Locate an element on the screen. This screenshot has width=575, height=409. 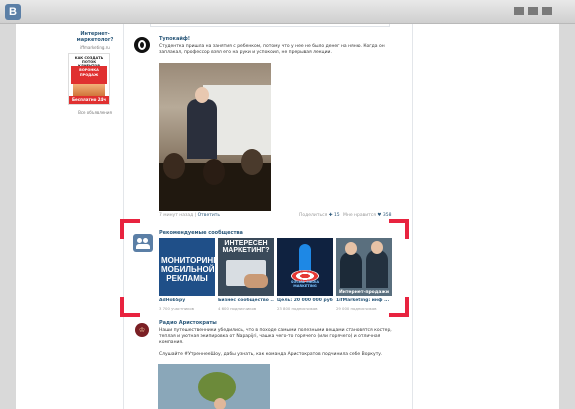
community-name: AdHobSpy is located at coordinates (187, 300).